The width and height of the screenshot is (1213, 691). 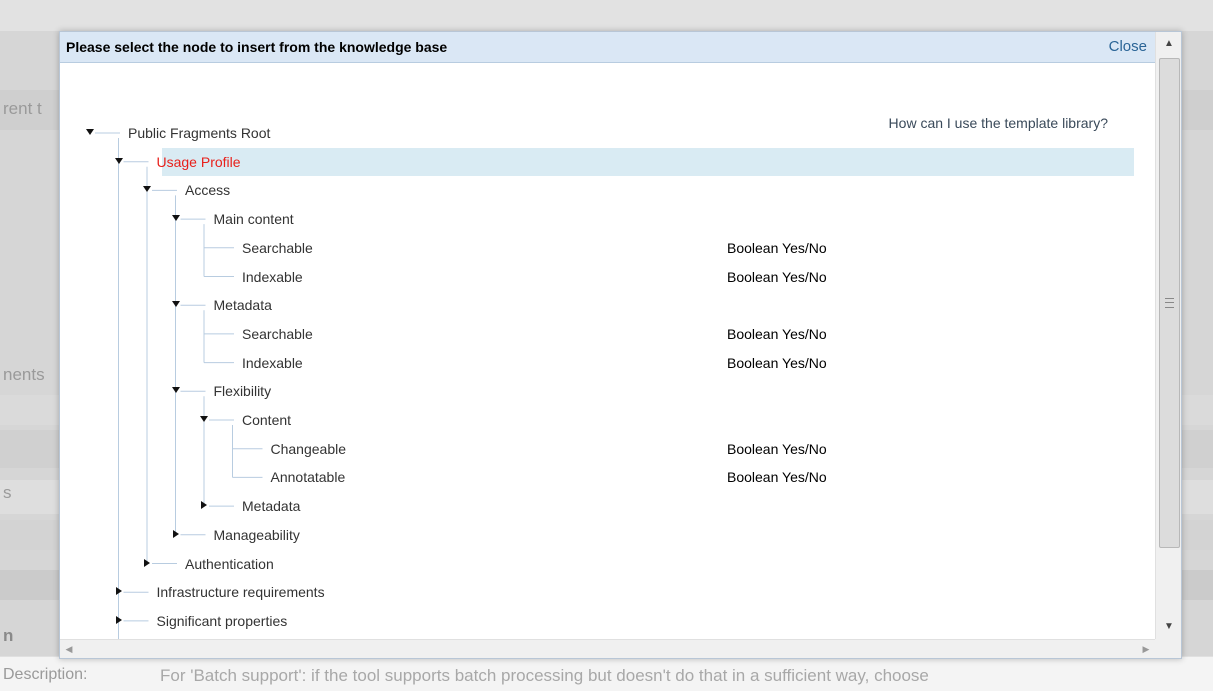 What do you see at coordinates (69, 649) in the screenshot?
I see `scroll-left-icon: ◀` at bounding box center [69, 649].